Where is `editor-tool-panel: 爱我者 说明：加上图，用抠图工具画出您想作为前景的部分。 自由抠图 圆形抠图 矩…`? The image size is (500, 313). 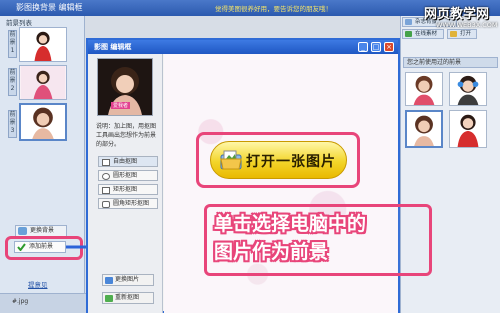 editor-tool-panel: 爱我者 说明：加上图，用抠图工具画出您想作为前景的部分。 自由抠图 圆形抠图 矩… is located at coordinates (125, 183).